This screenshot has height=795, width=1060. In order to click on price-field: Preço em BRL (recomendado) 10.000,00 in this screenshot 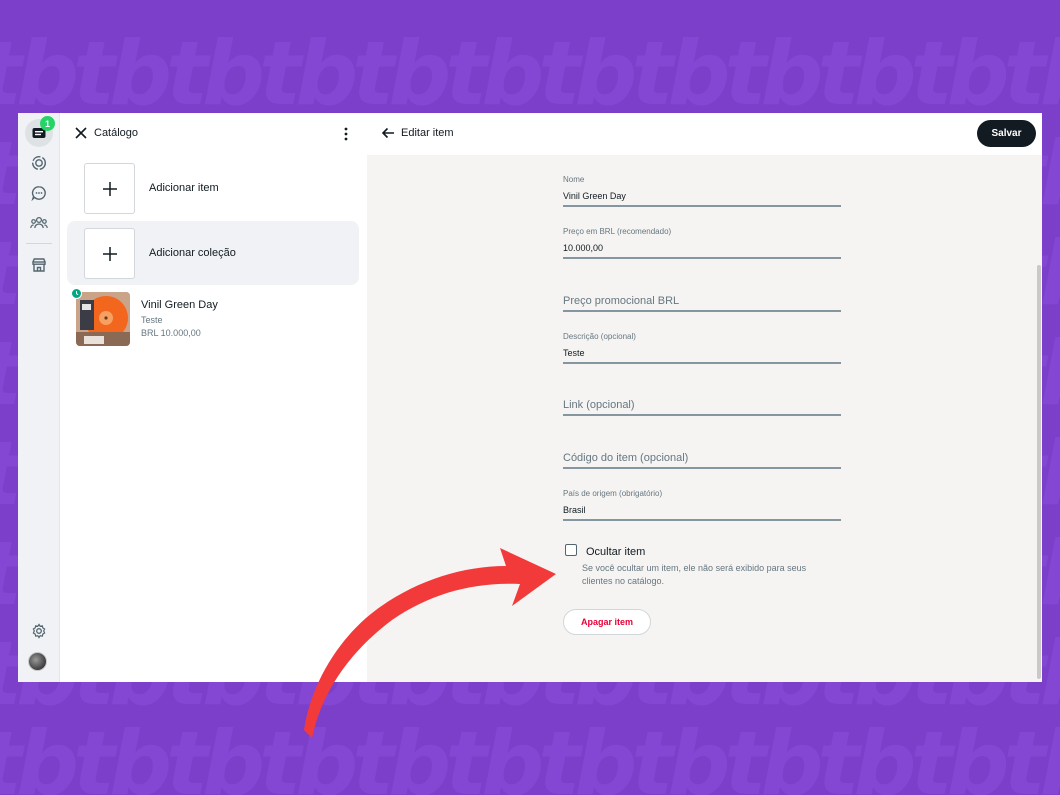, I will do `click(702, 243)`.